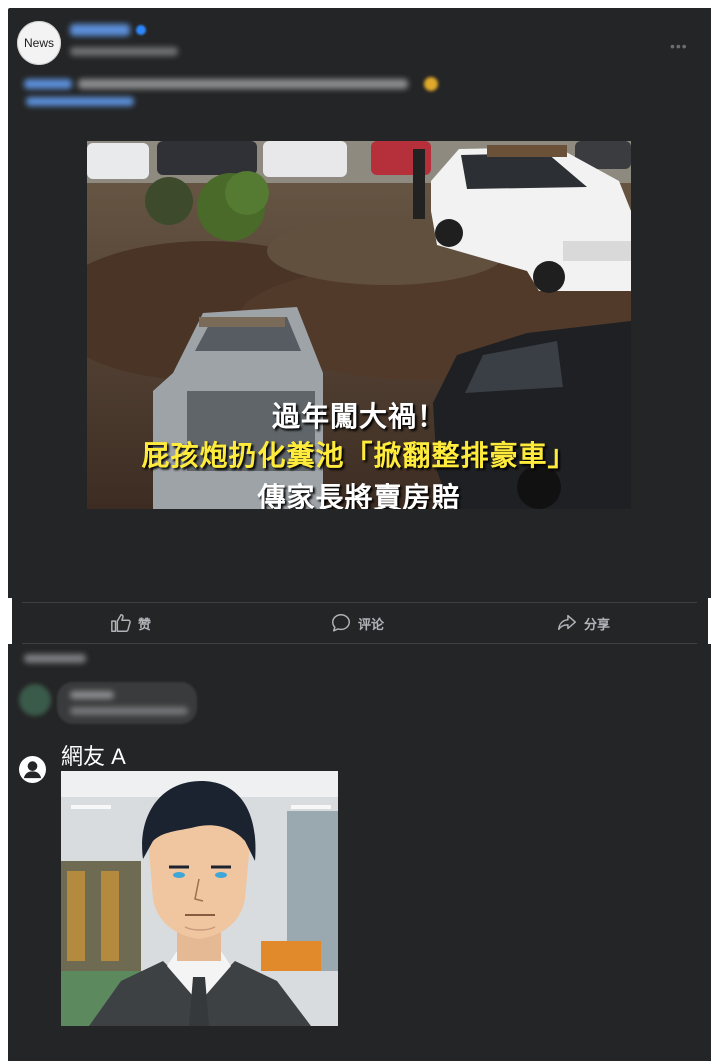  I want to click on avatar-label: News, so click(38, 43).